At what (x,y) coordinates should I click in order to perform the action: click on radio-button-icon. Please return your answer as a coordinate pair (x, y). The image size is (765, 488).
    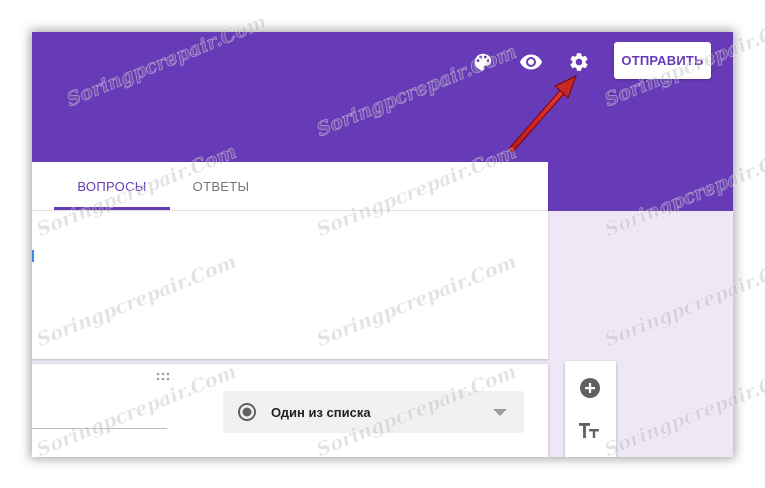
    Looking at the image, I should click on (247, 412).